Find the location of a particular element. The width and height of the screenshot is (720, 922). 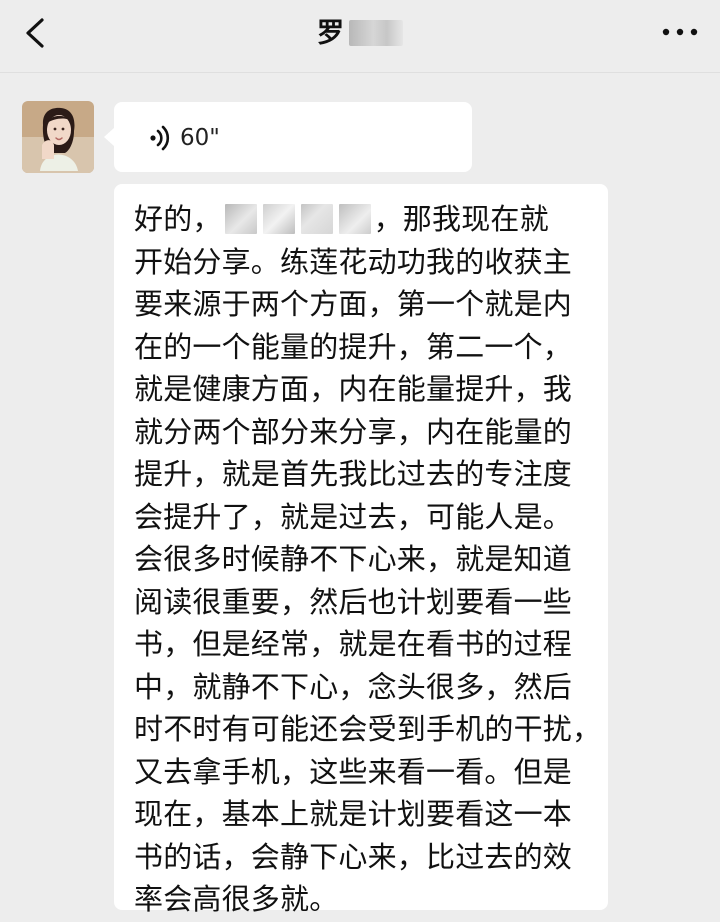

voice-wave-icon is located at coordinates (160, 138).